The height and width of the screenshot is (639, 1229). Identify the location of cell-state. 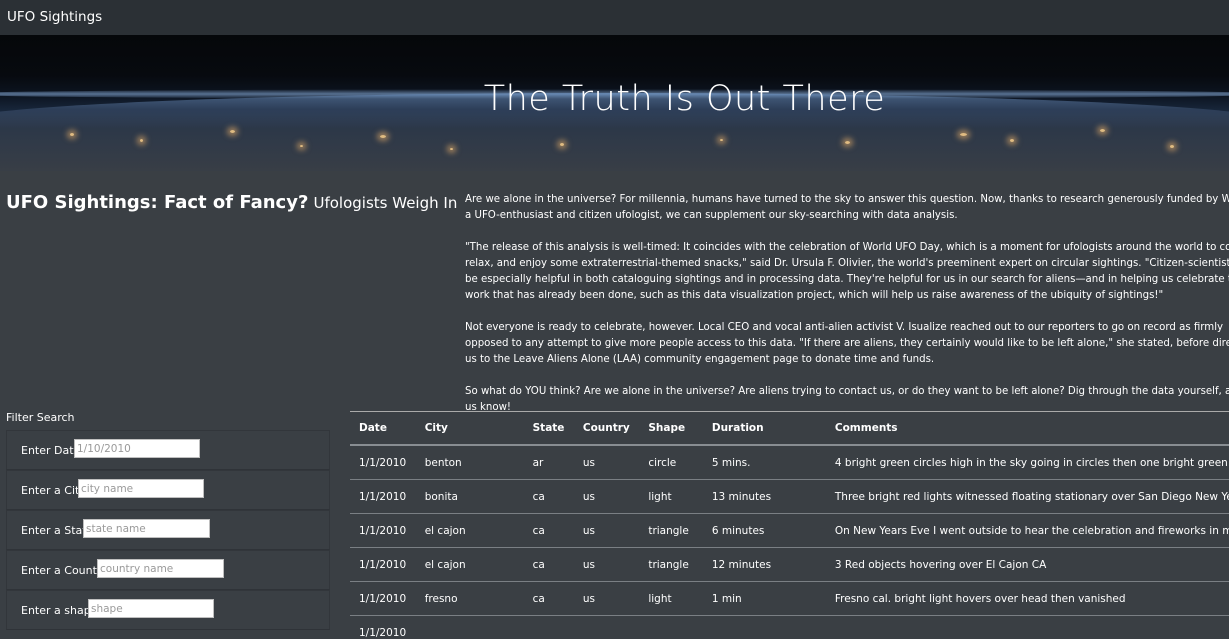
(548, 627).